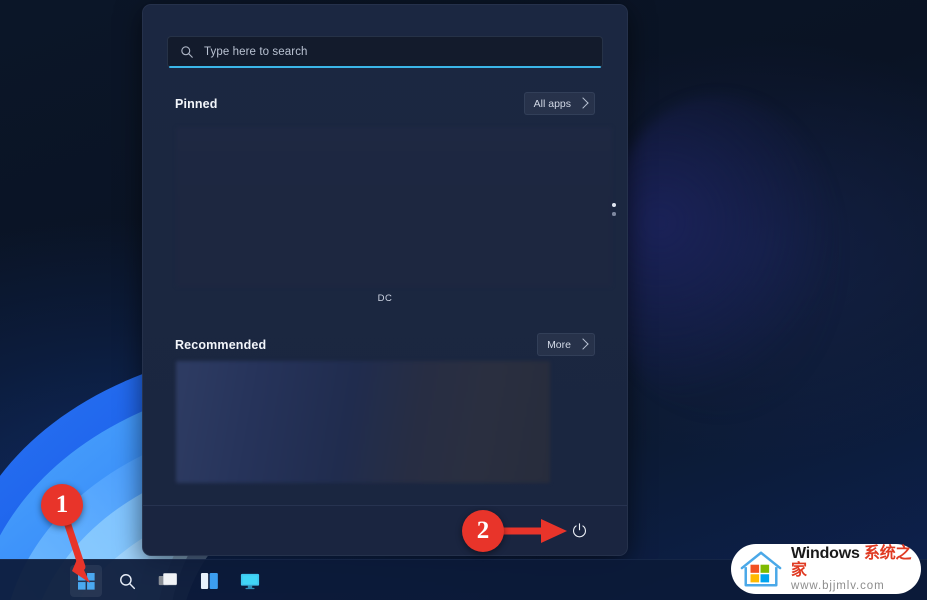  I want to click on power-icon, so click(579, 530).